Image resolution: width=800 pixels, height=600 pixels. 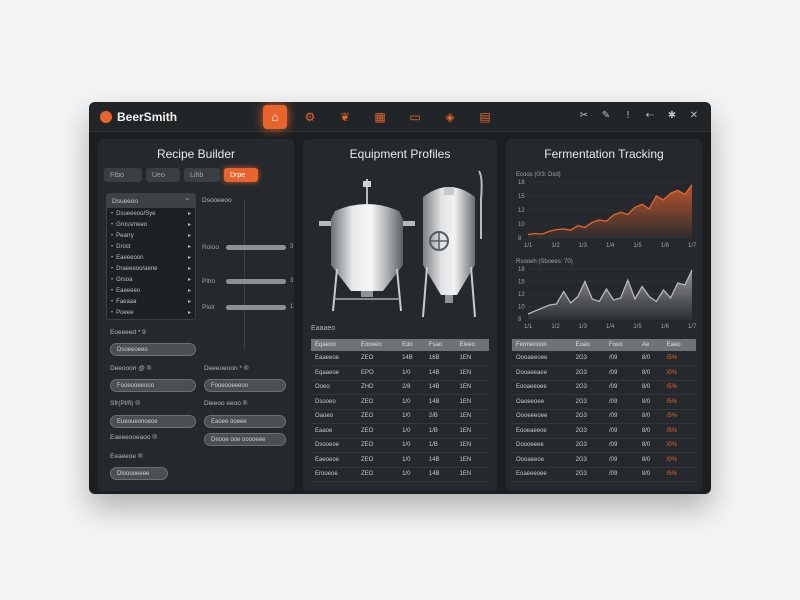 What do you see at coordinates (528, 246) in the screenshot?
I see `x-tick-label: 1/1` at bounding box center [528, 246].